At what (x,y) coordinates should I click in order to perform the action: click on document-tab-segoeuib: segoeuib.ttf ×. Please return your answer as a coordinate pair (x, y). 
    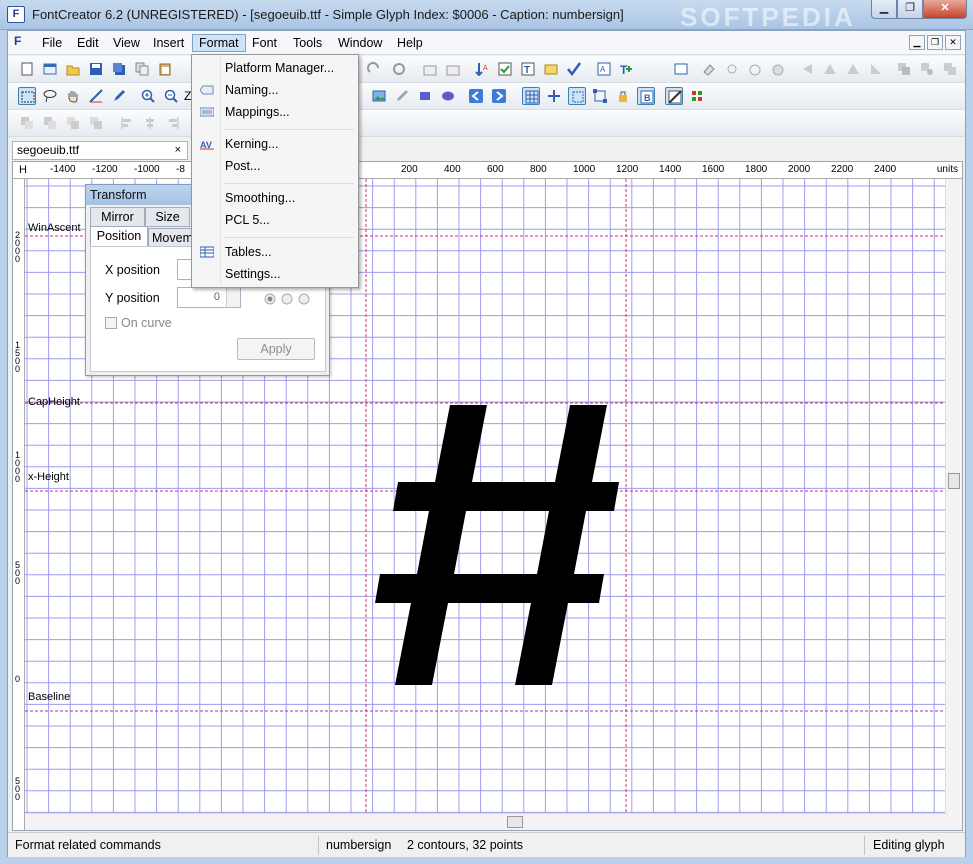
    Looking at the image, I should click on (100, 150).